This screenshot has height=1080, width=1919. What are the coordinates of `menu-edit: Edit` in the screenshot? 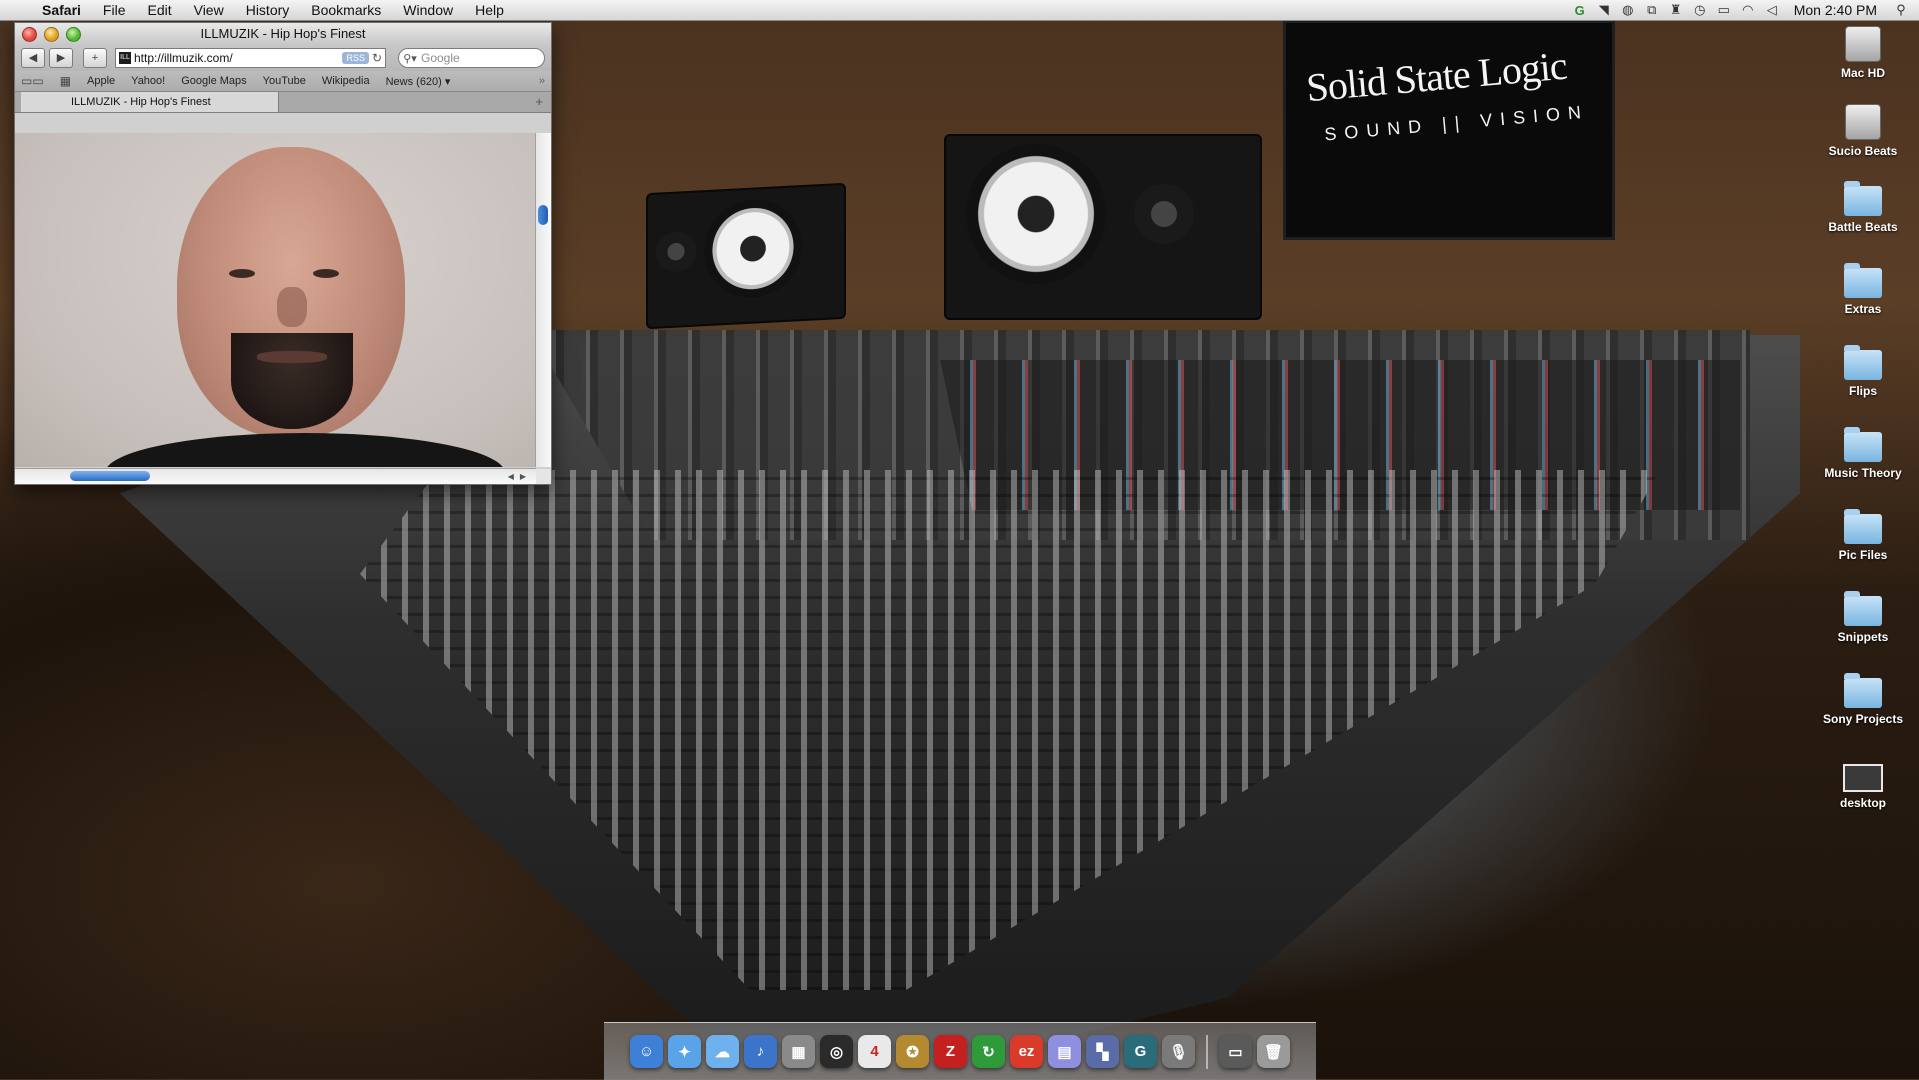 It's located at (159, 10).